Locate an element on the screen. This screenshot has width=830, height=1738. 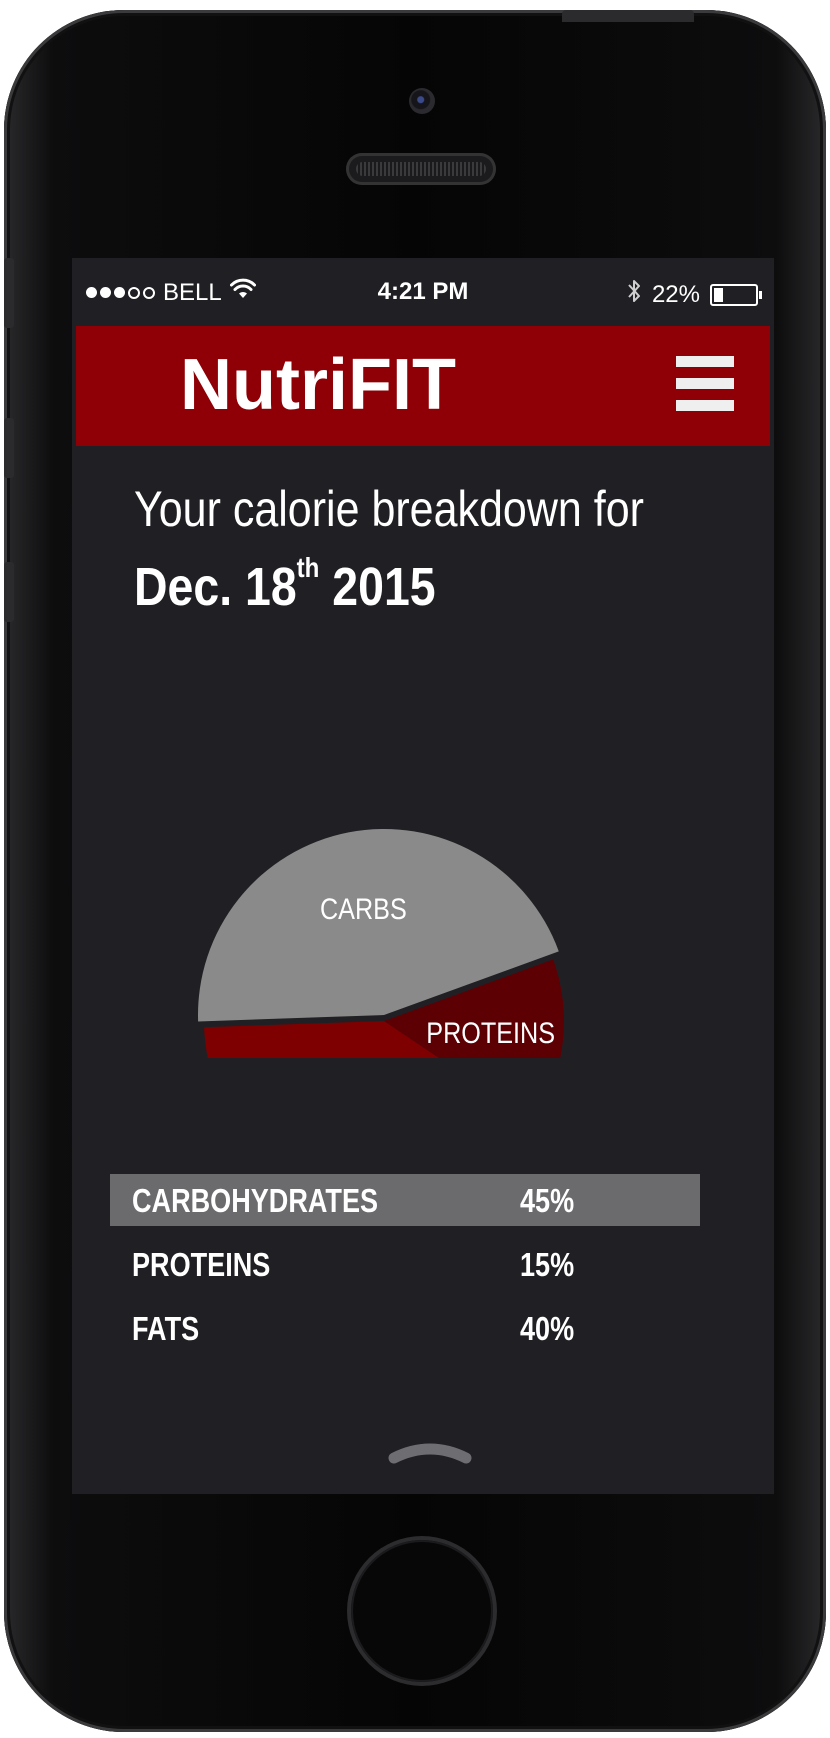
macro-percent: 40% is located at coordinates (547, 1328).